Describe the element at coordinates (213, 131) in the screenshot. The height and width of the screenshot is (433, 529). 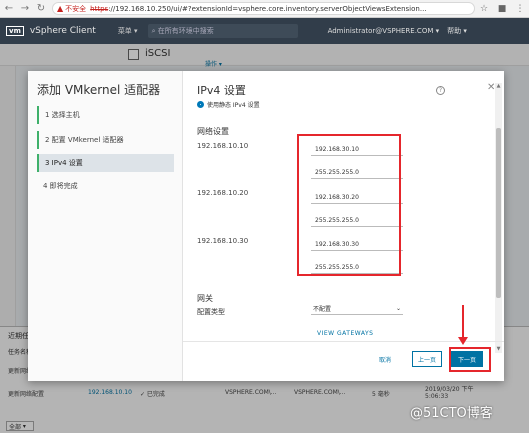
I see `network-settings-heading: 网络设置` at that location.